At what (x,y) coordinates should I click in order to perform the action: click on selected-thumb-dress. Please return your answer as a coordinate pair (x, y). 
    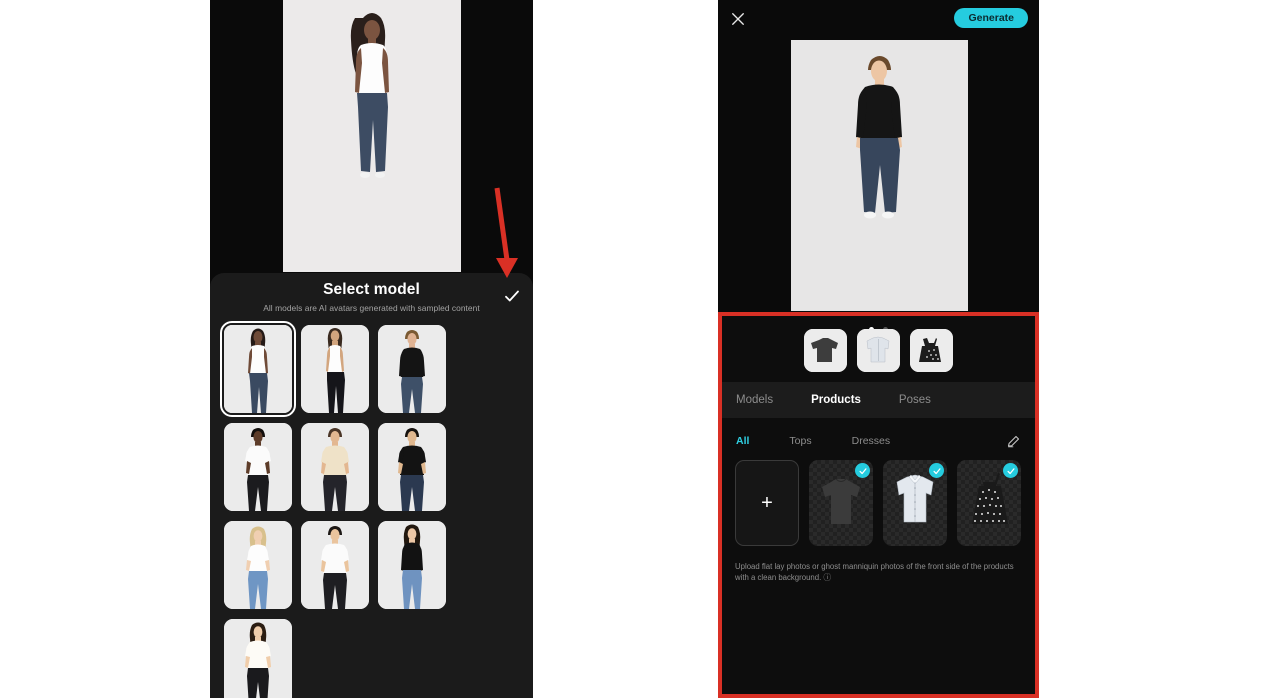
    Looking at the image, I should click on (931, 350).